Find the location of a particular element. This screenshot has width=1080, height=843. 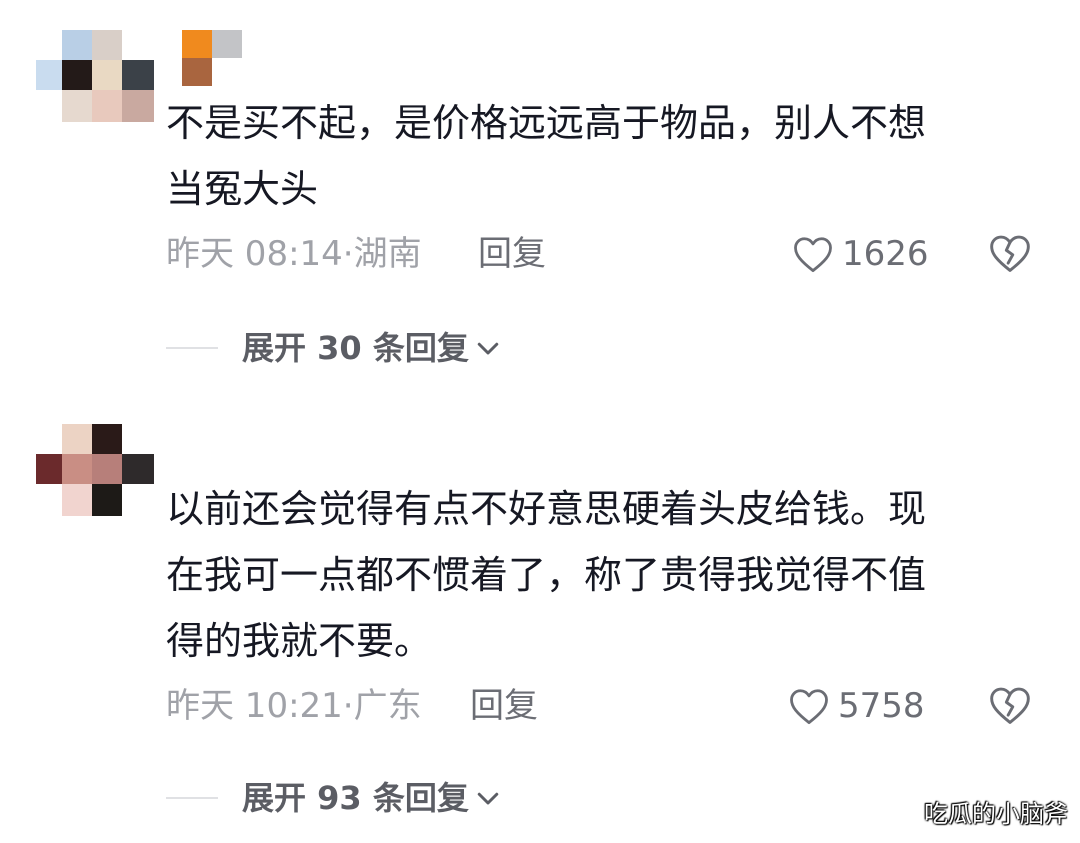

comment-location: 广东 is located at coordinates (387, 706).